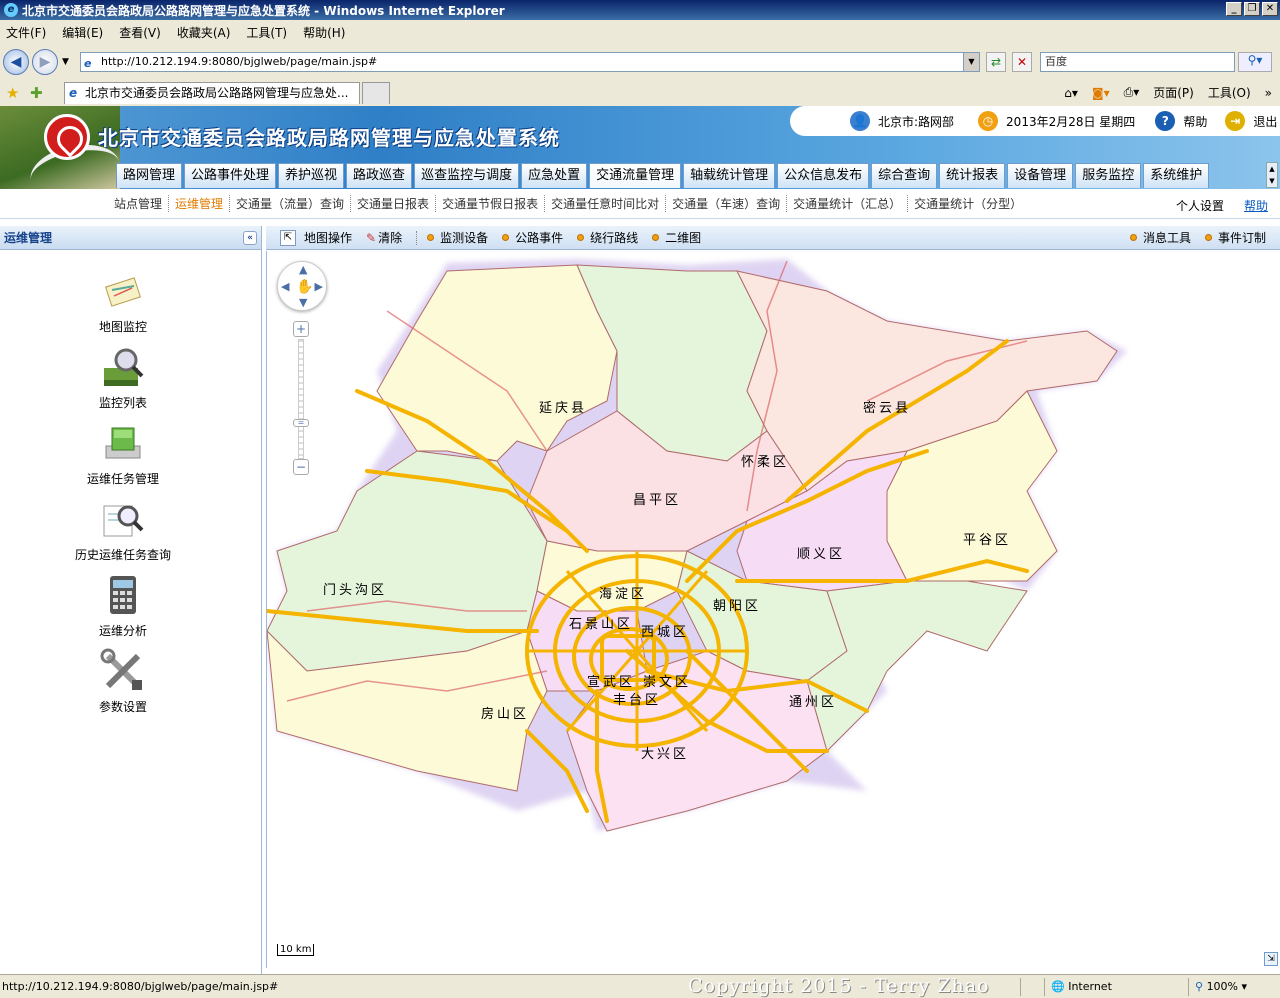 This screenshot has width=1280, height=998. What do you see at coordinates (301, 399) in the screenshot?
I see `zoom-track` at bounding box center [301, 399].